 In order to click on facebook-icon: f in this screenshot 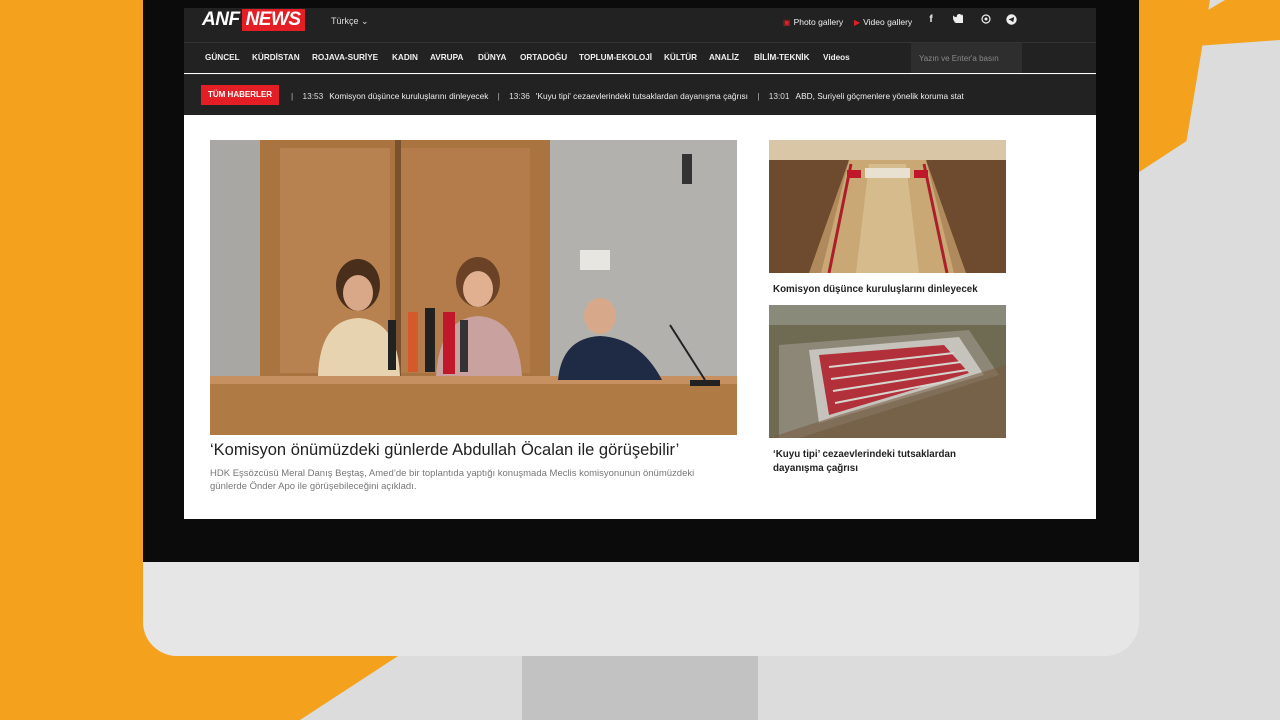, I will do `click(931, 19)`.